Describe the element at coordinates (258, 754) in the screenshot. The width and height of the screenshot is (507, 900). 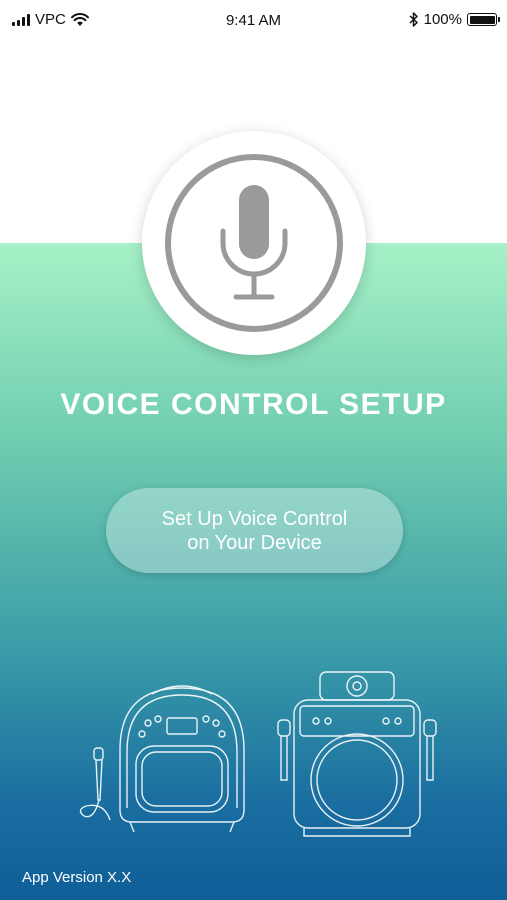
I see `devices-illustration` at that location.